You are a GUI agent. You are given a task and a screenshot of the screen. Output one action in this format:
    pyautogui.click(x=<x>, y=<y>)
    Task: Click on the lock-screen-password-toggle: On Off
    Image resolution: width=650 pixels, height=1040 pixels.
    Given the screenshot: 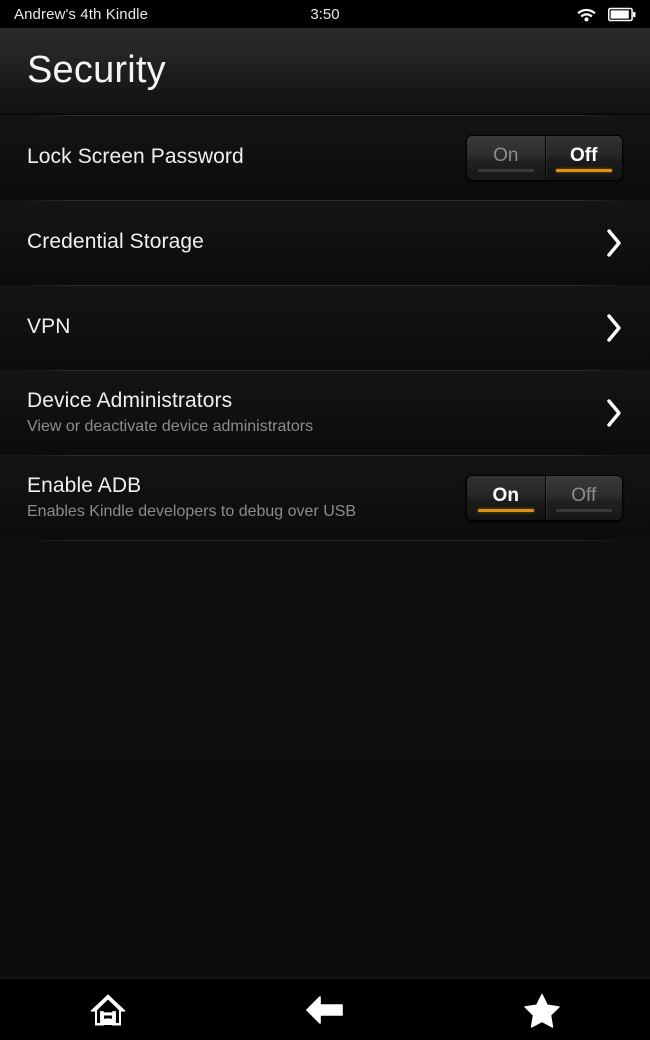 What is the action you would take?
    pyautogui.click(x=544, y=157)
    